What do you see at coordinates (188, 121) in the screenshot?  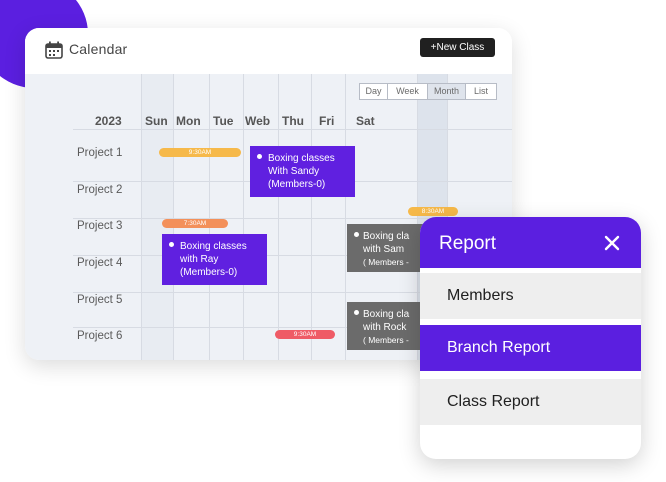 I see `day-header: Mon` at bounding box center [188, 121].